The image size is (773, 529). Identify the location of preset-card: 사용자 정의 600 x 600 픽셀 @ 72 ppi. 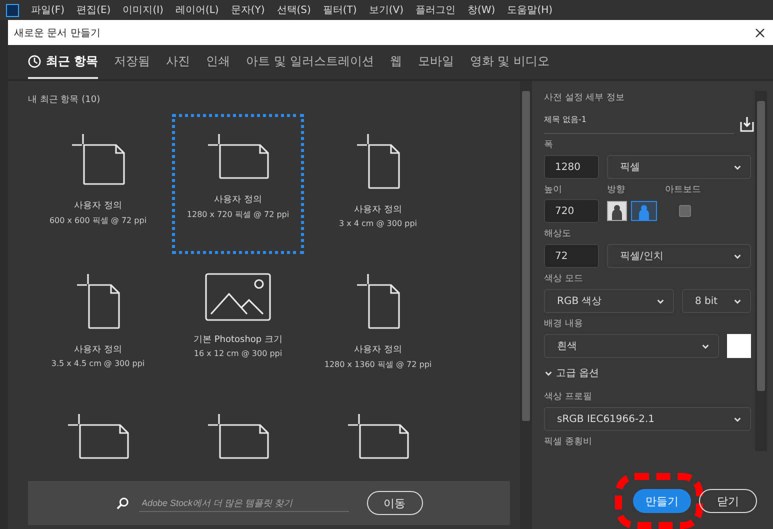
(98, 184).